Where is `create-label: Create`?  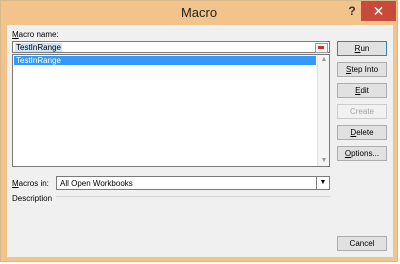 create-label: Create is located at coordinates (361, 111).